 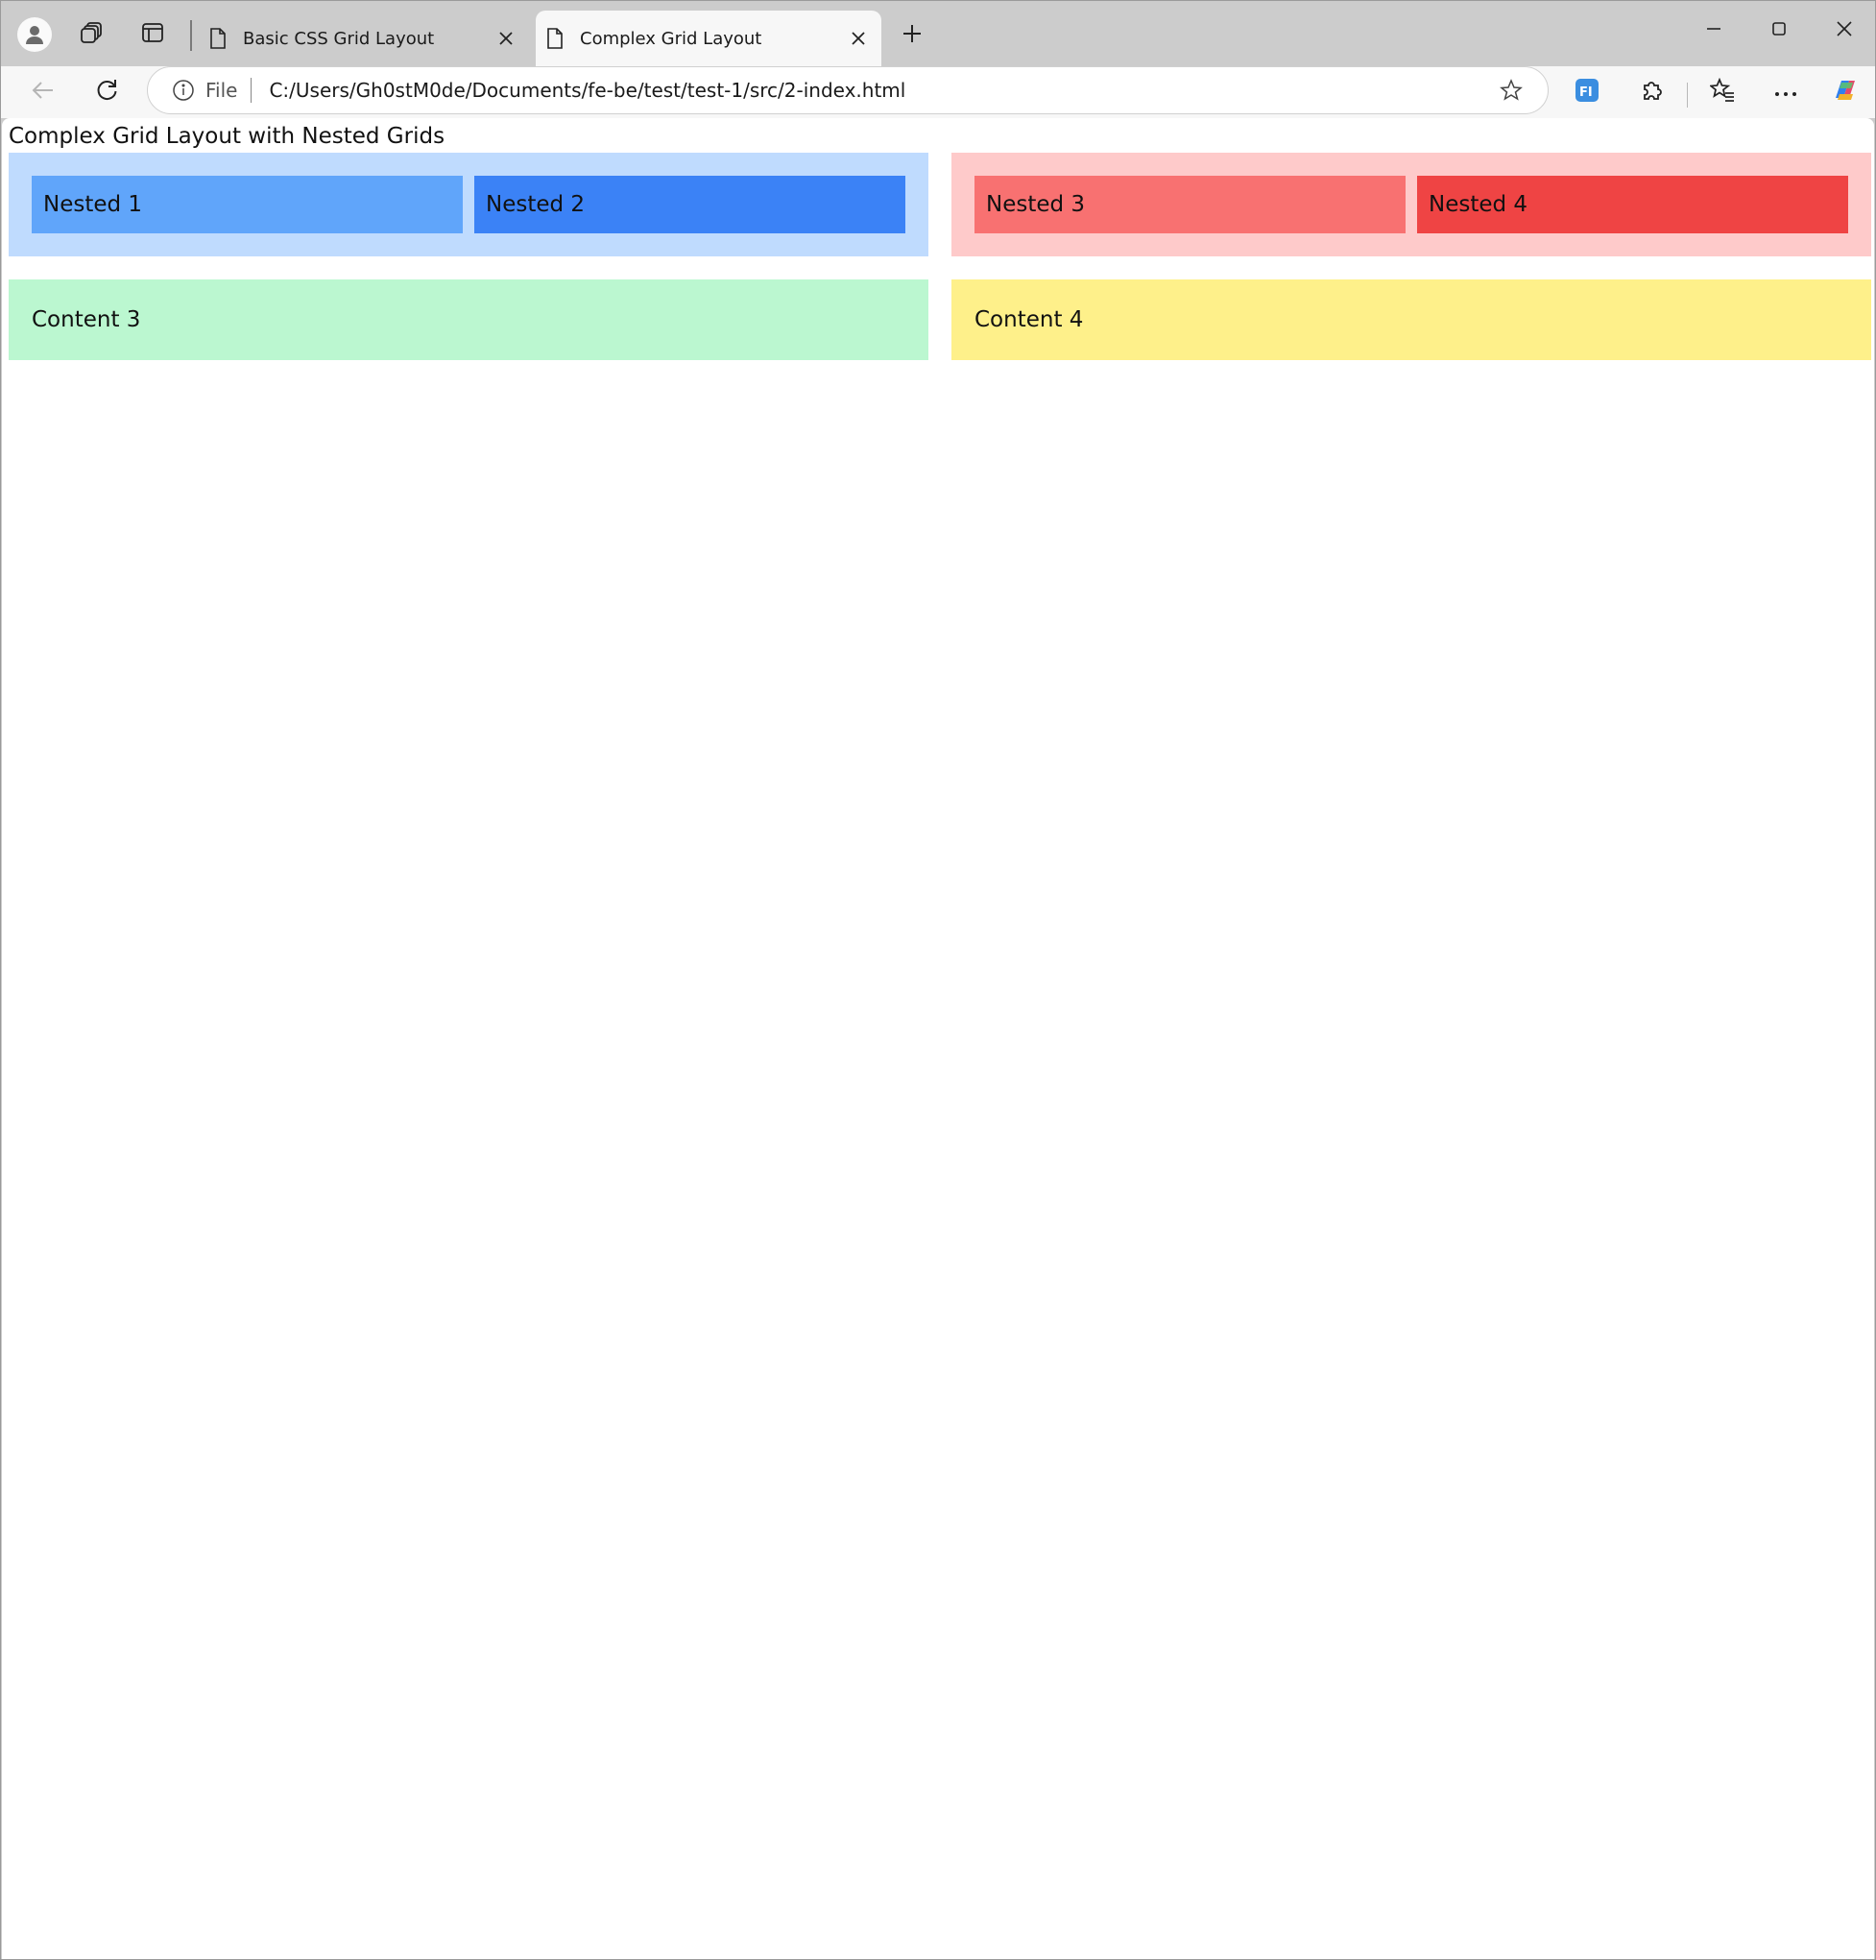 What do you see at coordinates (1411, 320) in the screenshot?
I see `grid-cell-4: Content 4` at bounding box center [1411, 320].